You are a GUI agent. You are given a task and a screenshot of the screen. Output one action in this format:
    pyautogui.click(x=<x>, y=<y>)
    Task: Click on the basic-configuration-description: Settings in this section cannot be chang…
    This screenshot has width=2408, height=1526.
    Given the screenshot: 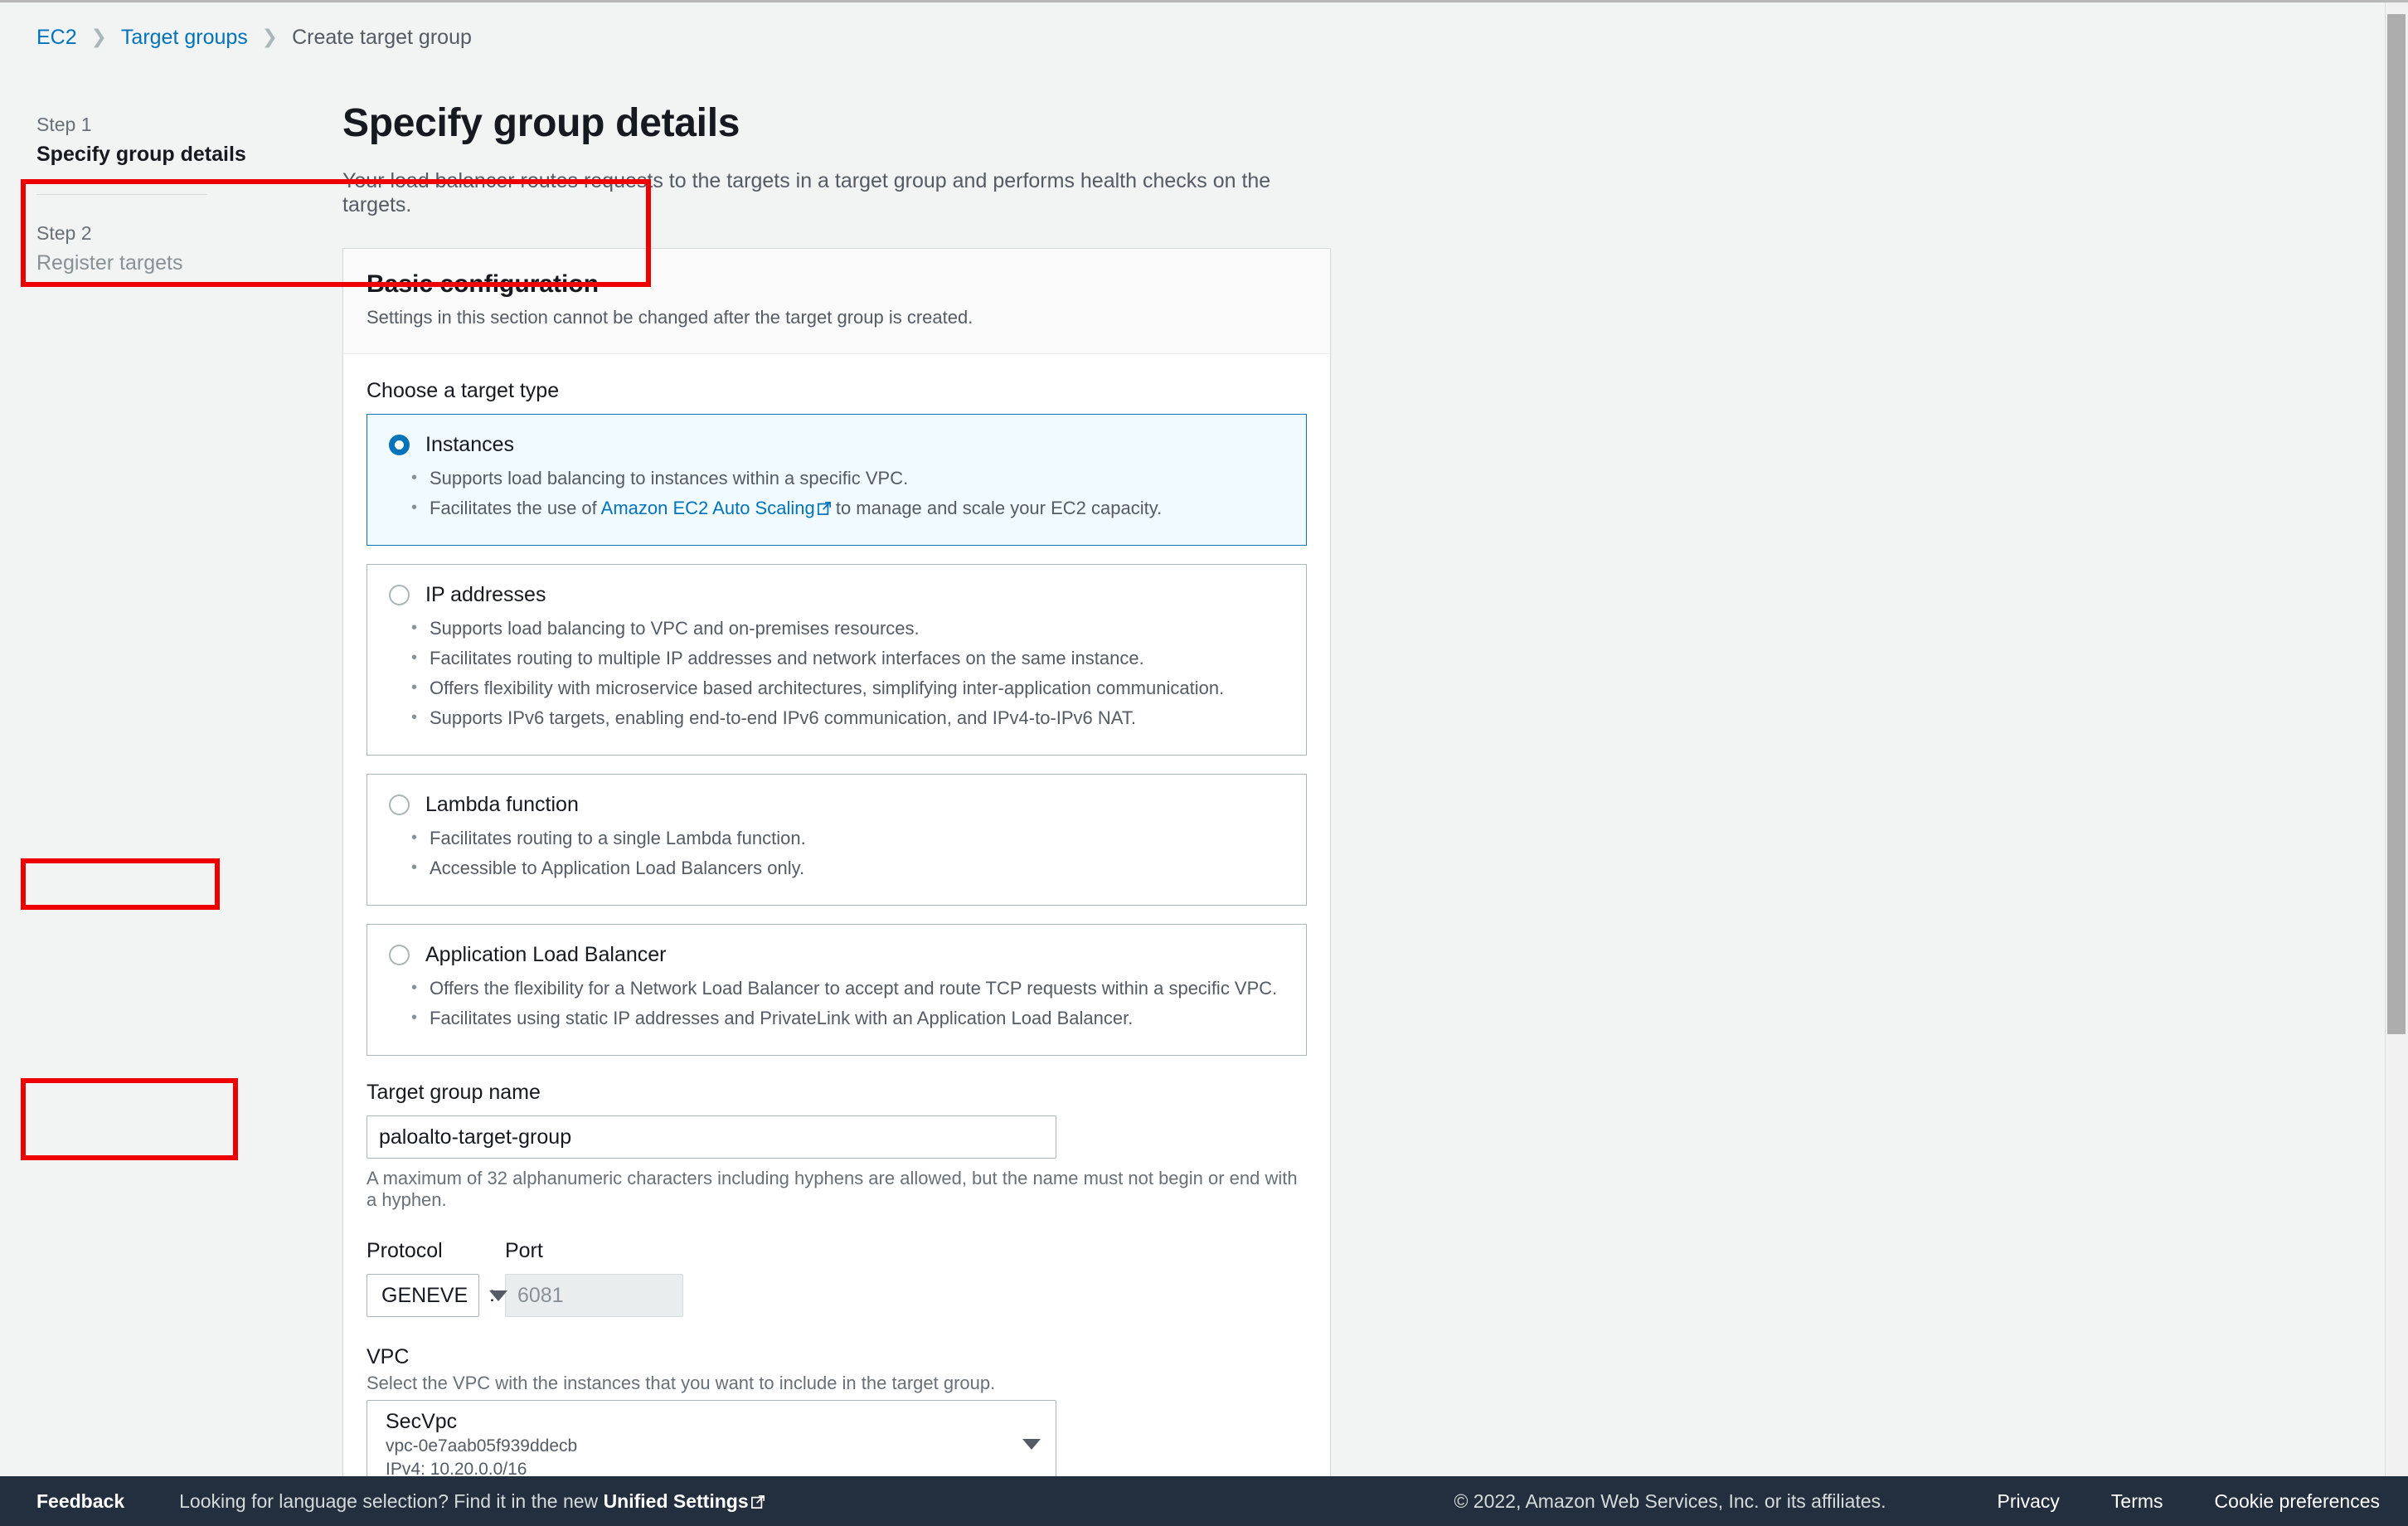 What is the action you would take?
    pyautogui.click(x=670, y=318)
    